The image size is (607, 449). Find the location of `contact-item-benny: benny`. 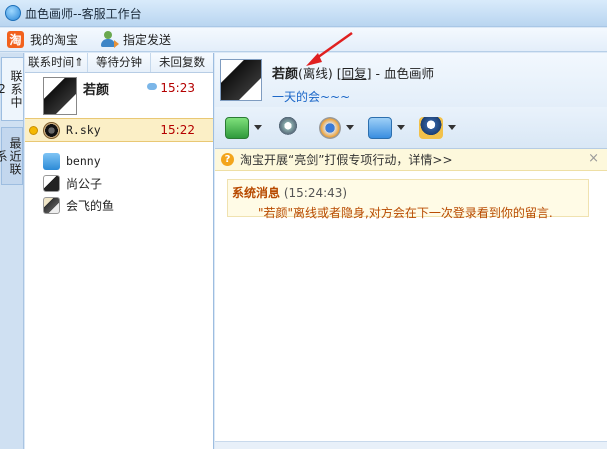

contact-item-benny: benny is located at coordinates (119, 161).